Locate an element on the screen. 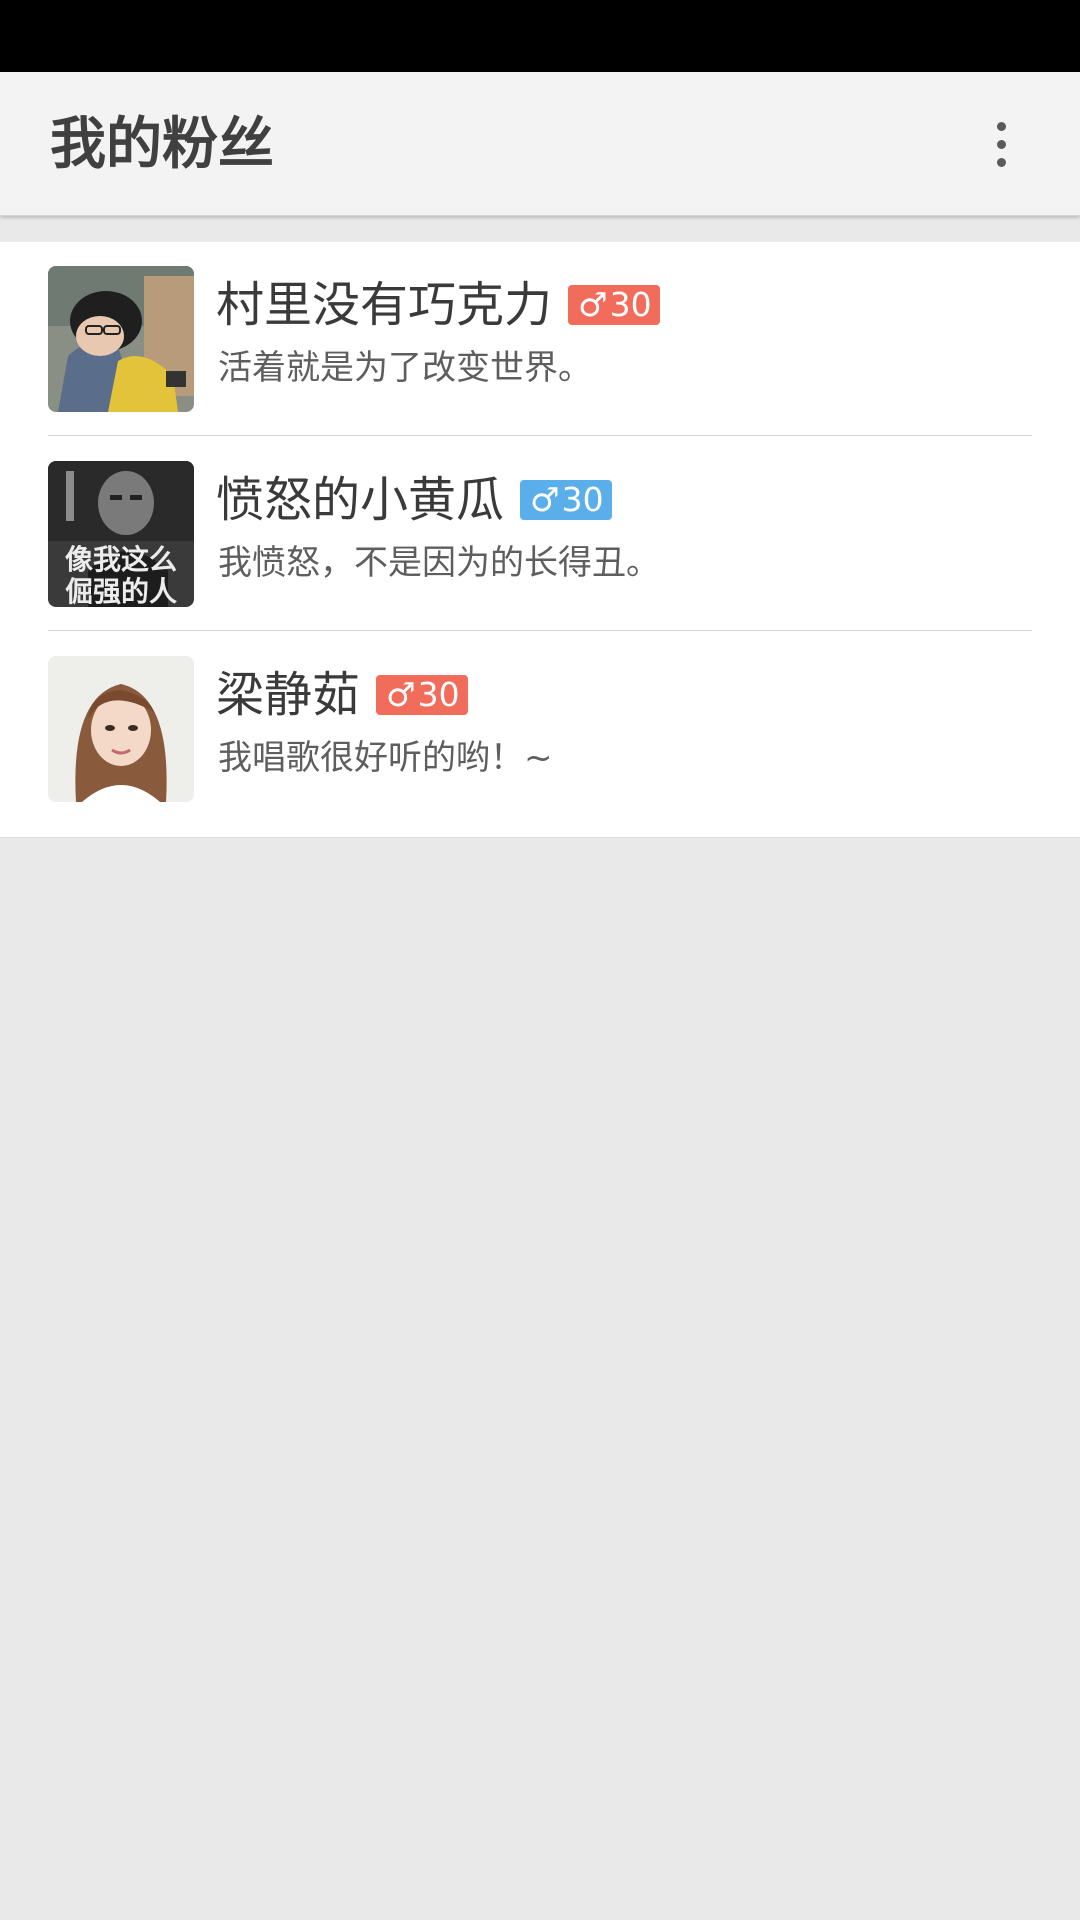 This screenshot has width=1080, height=1920. name-line: 村里没有巧克力 ♂ 30 is located at coordinates (438, 305).